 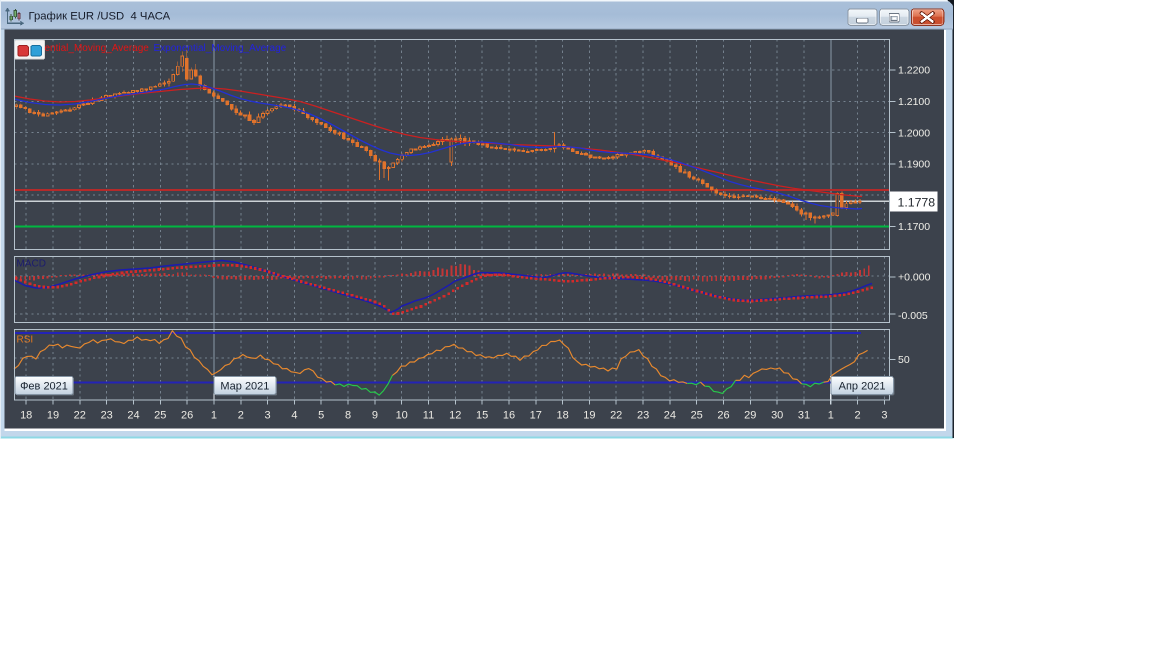 What do you see at coordinates (220, 48) in the screenshot?
I see `svg-text: Exponential_Moving_Average` at bounding box center [220, 48].